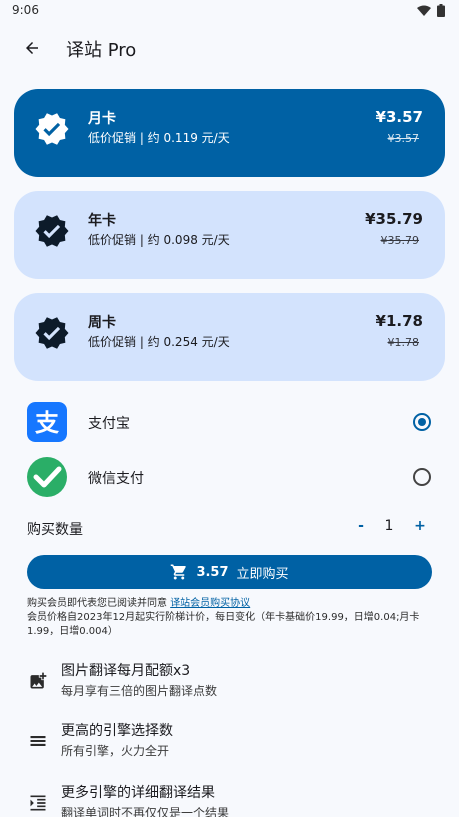  Describe the element at coordinates (229, 477) in the screenshot. I see `payment-option-wechat: 微信支付` at that location.